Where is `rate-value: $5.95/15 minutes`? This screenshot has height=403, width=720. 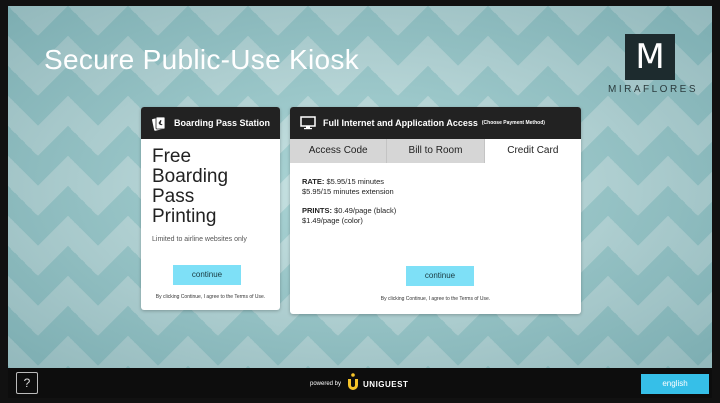
rate-value: $5.95/15 minutes is located at coordinates (355, 181).